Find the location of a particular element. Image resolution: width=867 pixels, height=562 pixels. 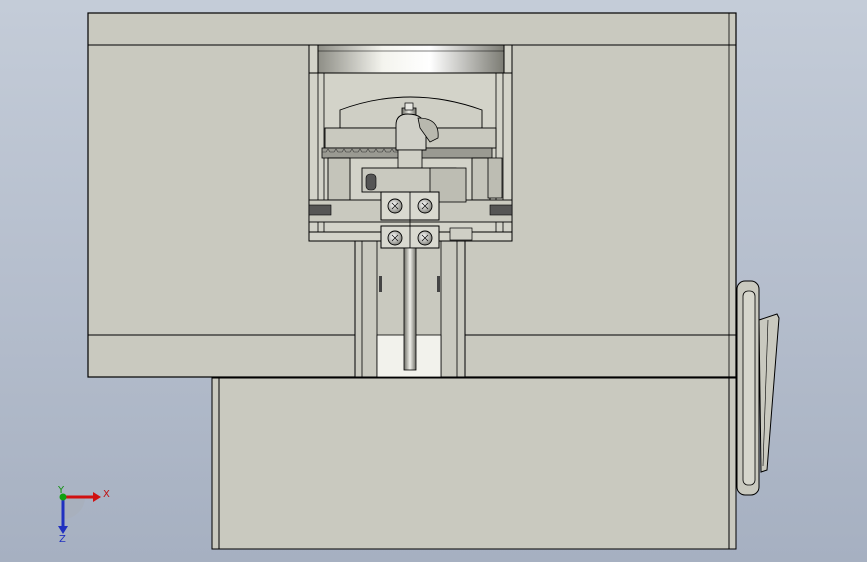

y-axis-label: Y is located at coordinates (61, 490).